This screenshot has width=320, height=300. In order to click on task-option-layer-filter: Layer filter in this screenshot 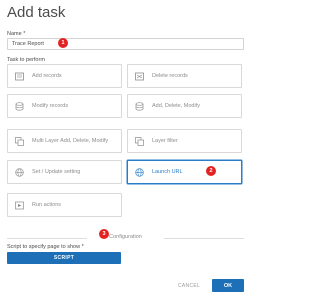, I will do `click(184, 141)`.